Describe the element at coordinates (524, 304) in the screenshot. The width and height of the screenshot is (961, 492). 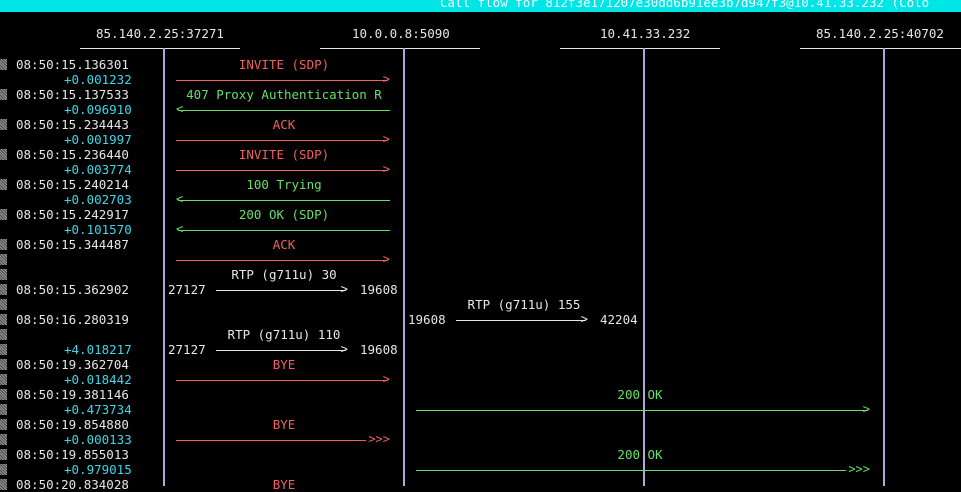
I see `rtp-label: RTP (g711u) 155` at that location.